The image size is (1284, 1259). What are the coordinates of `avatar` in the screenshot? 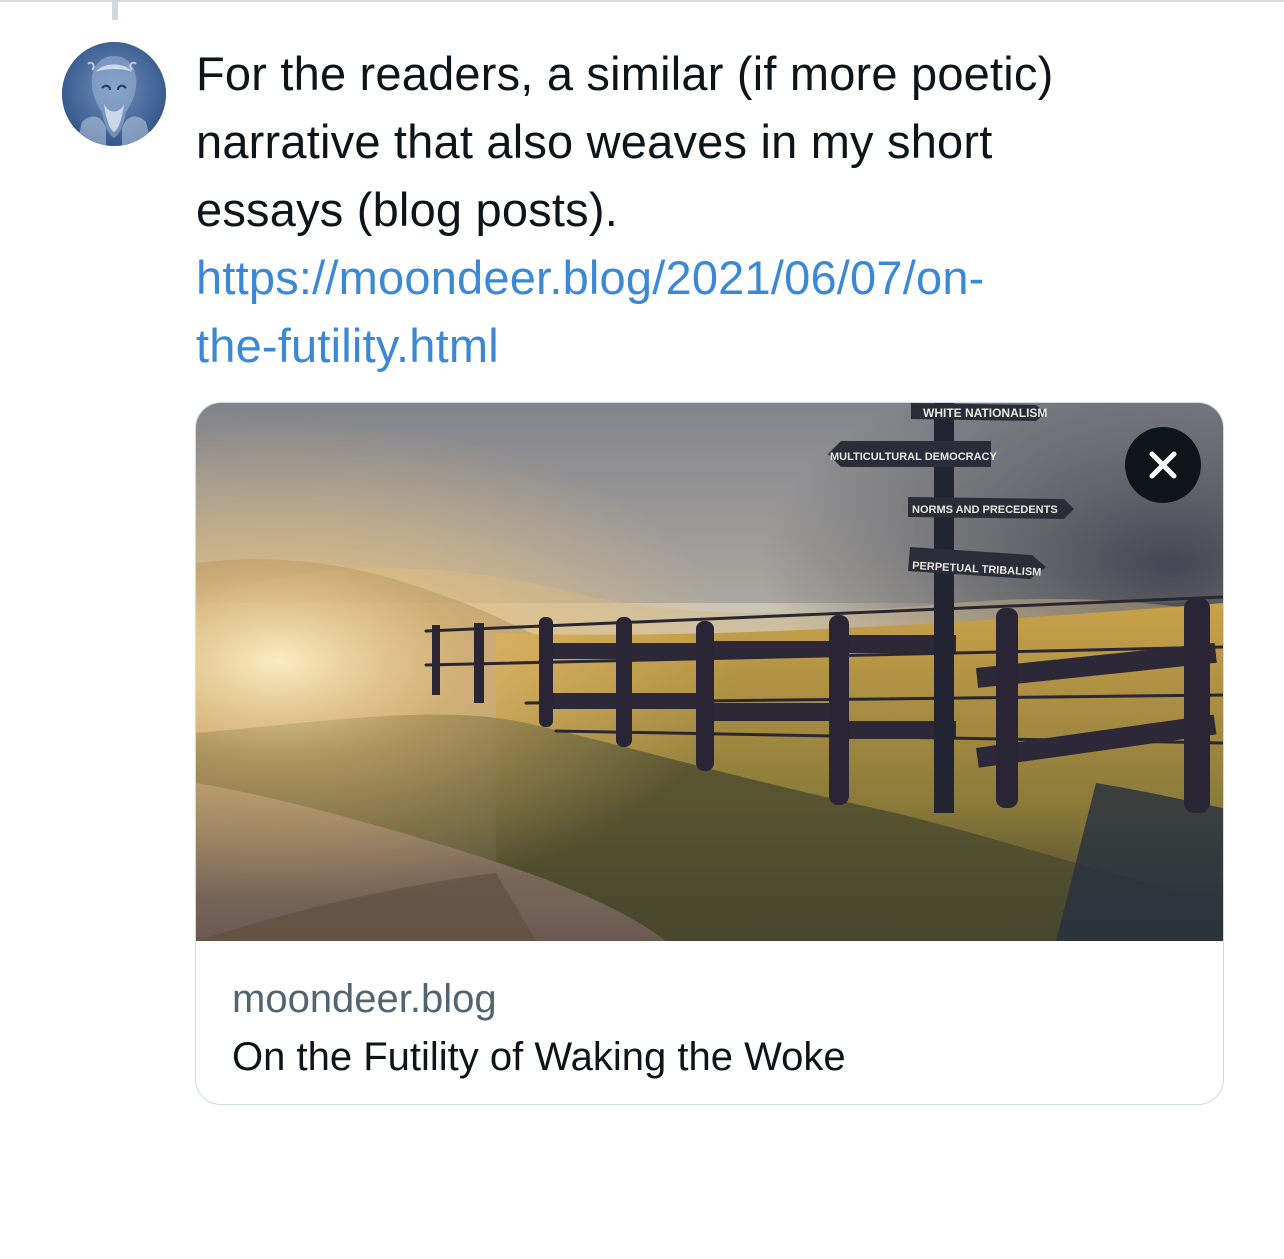 It's located at (114, 94).